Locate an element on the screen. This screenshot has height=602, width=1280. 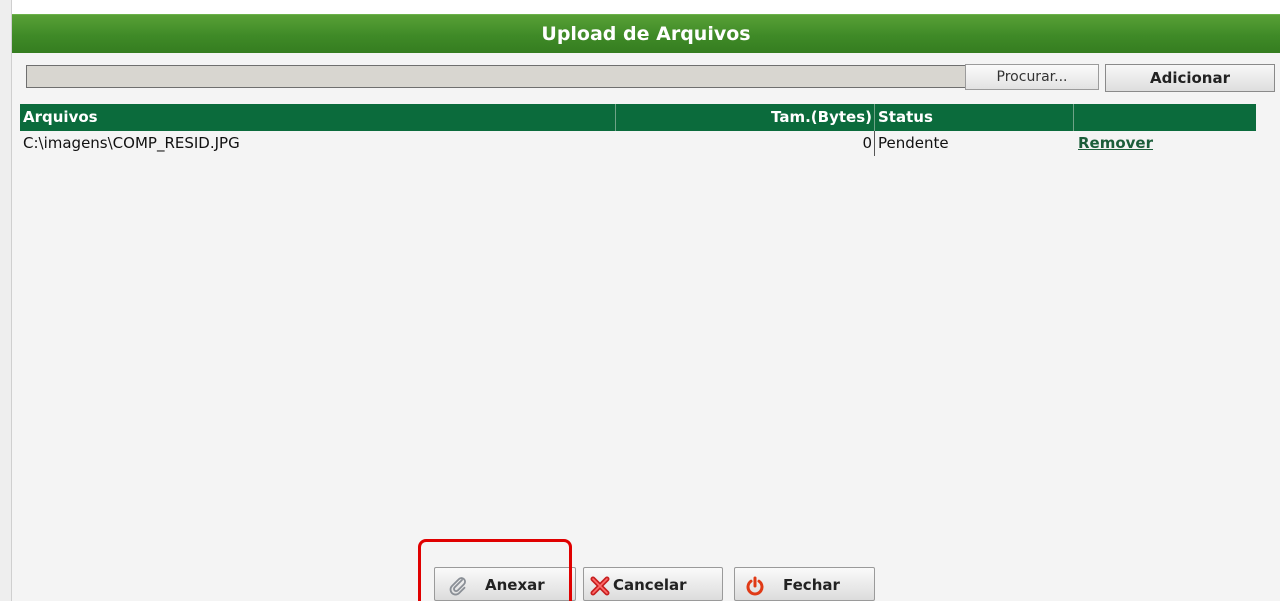
close-button: Fechar is located at coordinates (804, 584).